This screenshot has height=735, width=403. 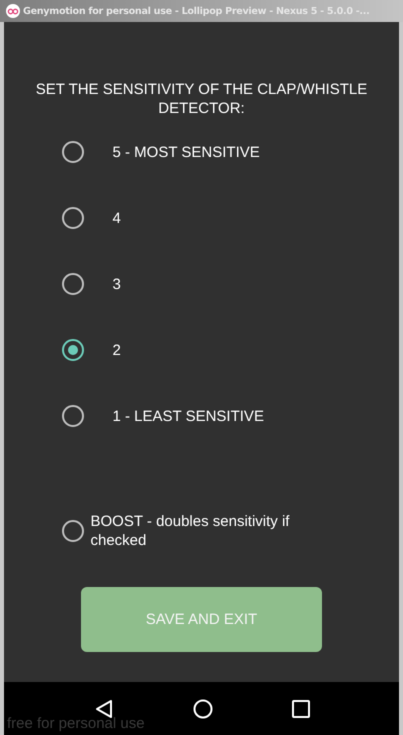 What do you see at coordinates (116, 218) in the screenshot?
I see `option-label: 4` at bounding box center [116, 218].